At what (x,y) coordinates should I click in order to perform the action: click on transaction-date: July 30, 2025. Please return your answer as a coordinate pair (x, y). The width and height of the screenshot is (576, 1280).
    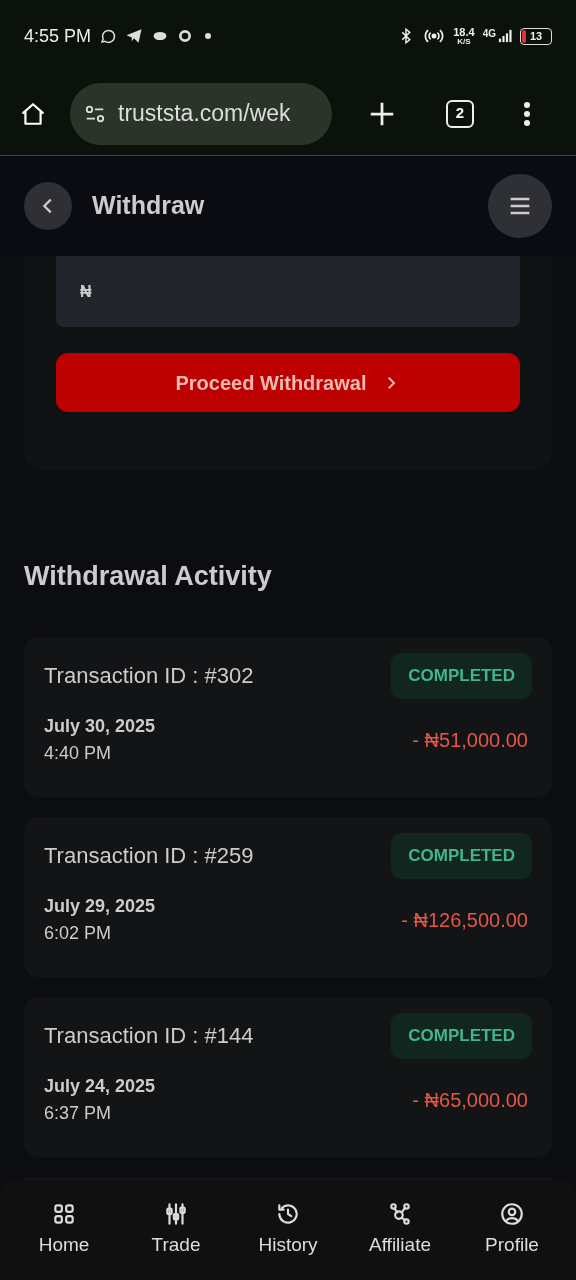
    Looking at the image, I should click on (100, 726).